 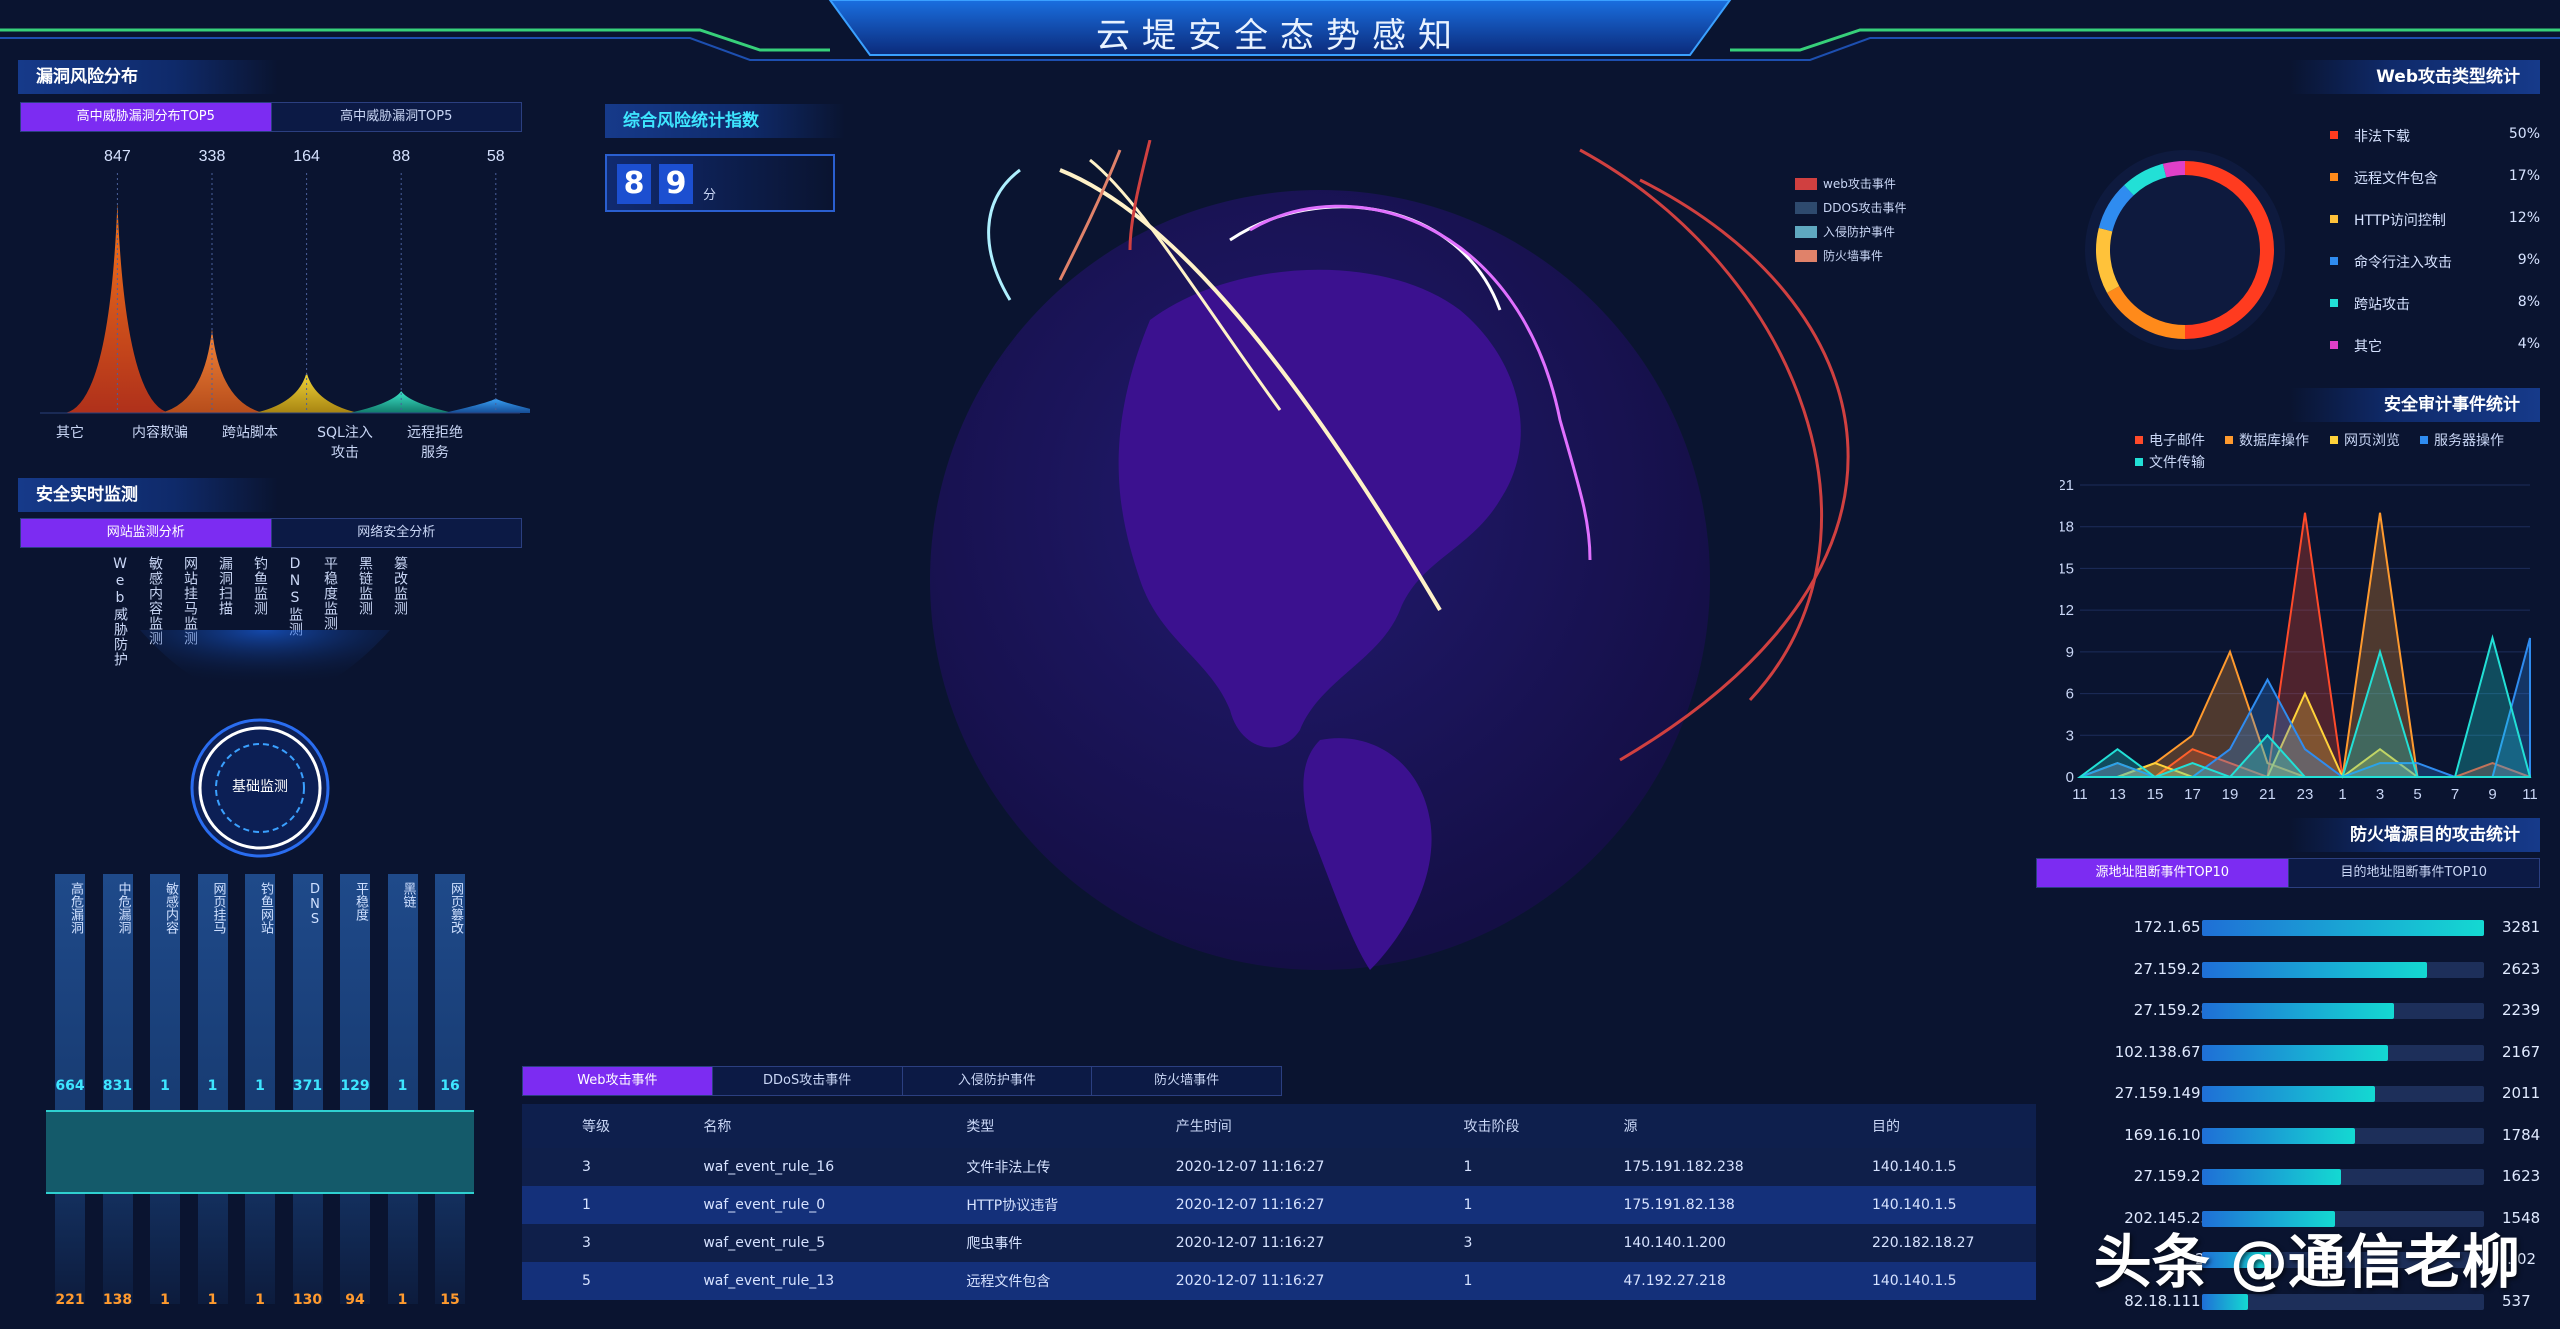 What do you see at coordinates (1859, 184) in the screenshot?
I see `map-legend-label: web攻击事件` at bounding box center [1859, 184].